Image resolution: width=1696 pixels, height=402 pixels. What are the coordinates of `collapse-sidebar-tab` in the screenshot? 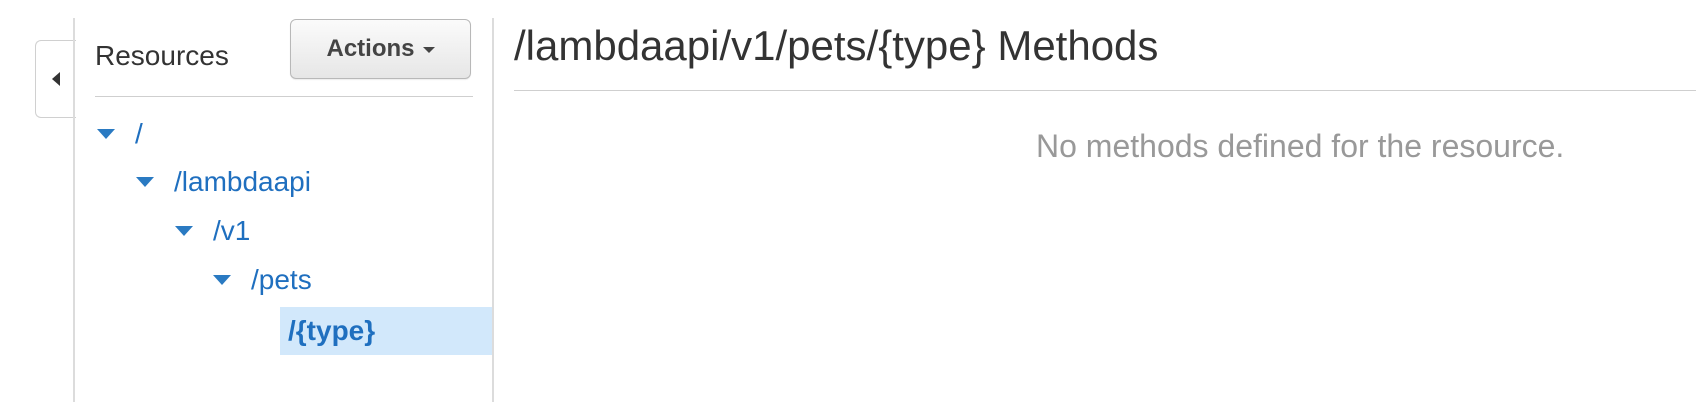 It's located at (55, 79).